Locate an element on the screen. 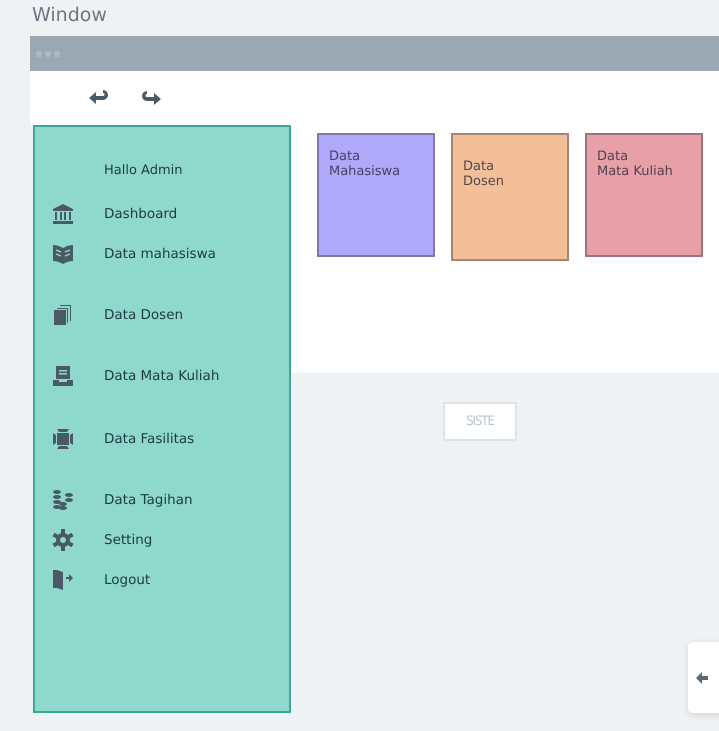 Image resolution: width=719 pixels, height=731 pixels. floating-card is located at coordinates (703, 677).